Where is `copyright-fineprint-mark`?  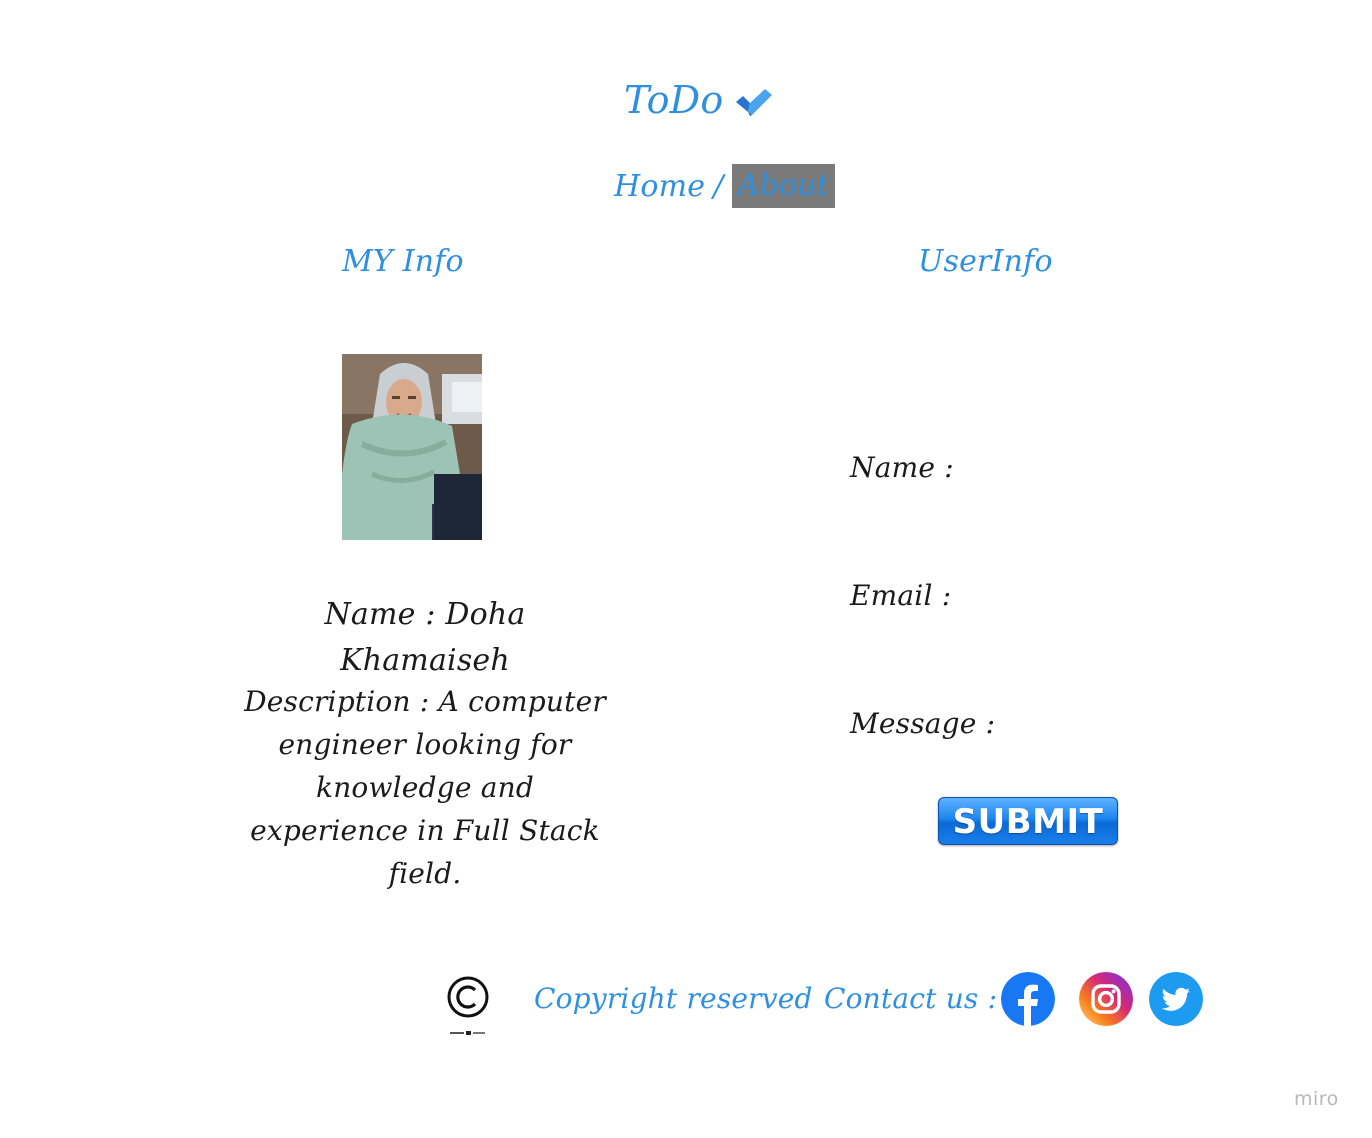 copyright-fineprint-mark is located at coordinates (467, 1033).